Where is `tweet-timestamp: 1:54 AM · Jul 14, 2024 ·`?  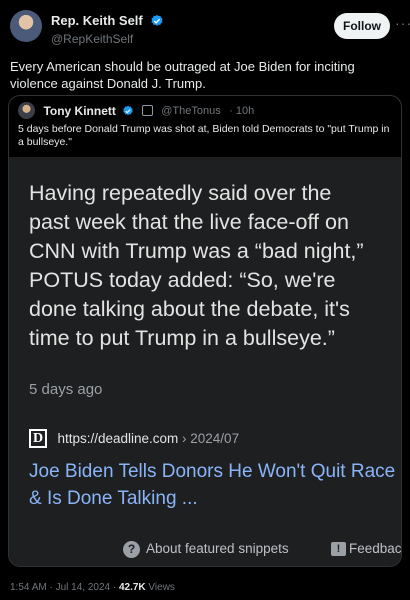
tweet-timestamp: 1:54 AM · Jul 14, 2024 · is located at coordinates (64, 587).